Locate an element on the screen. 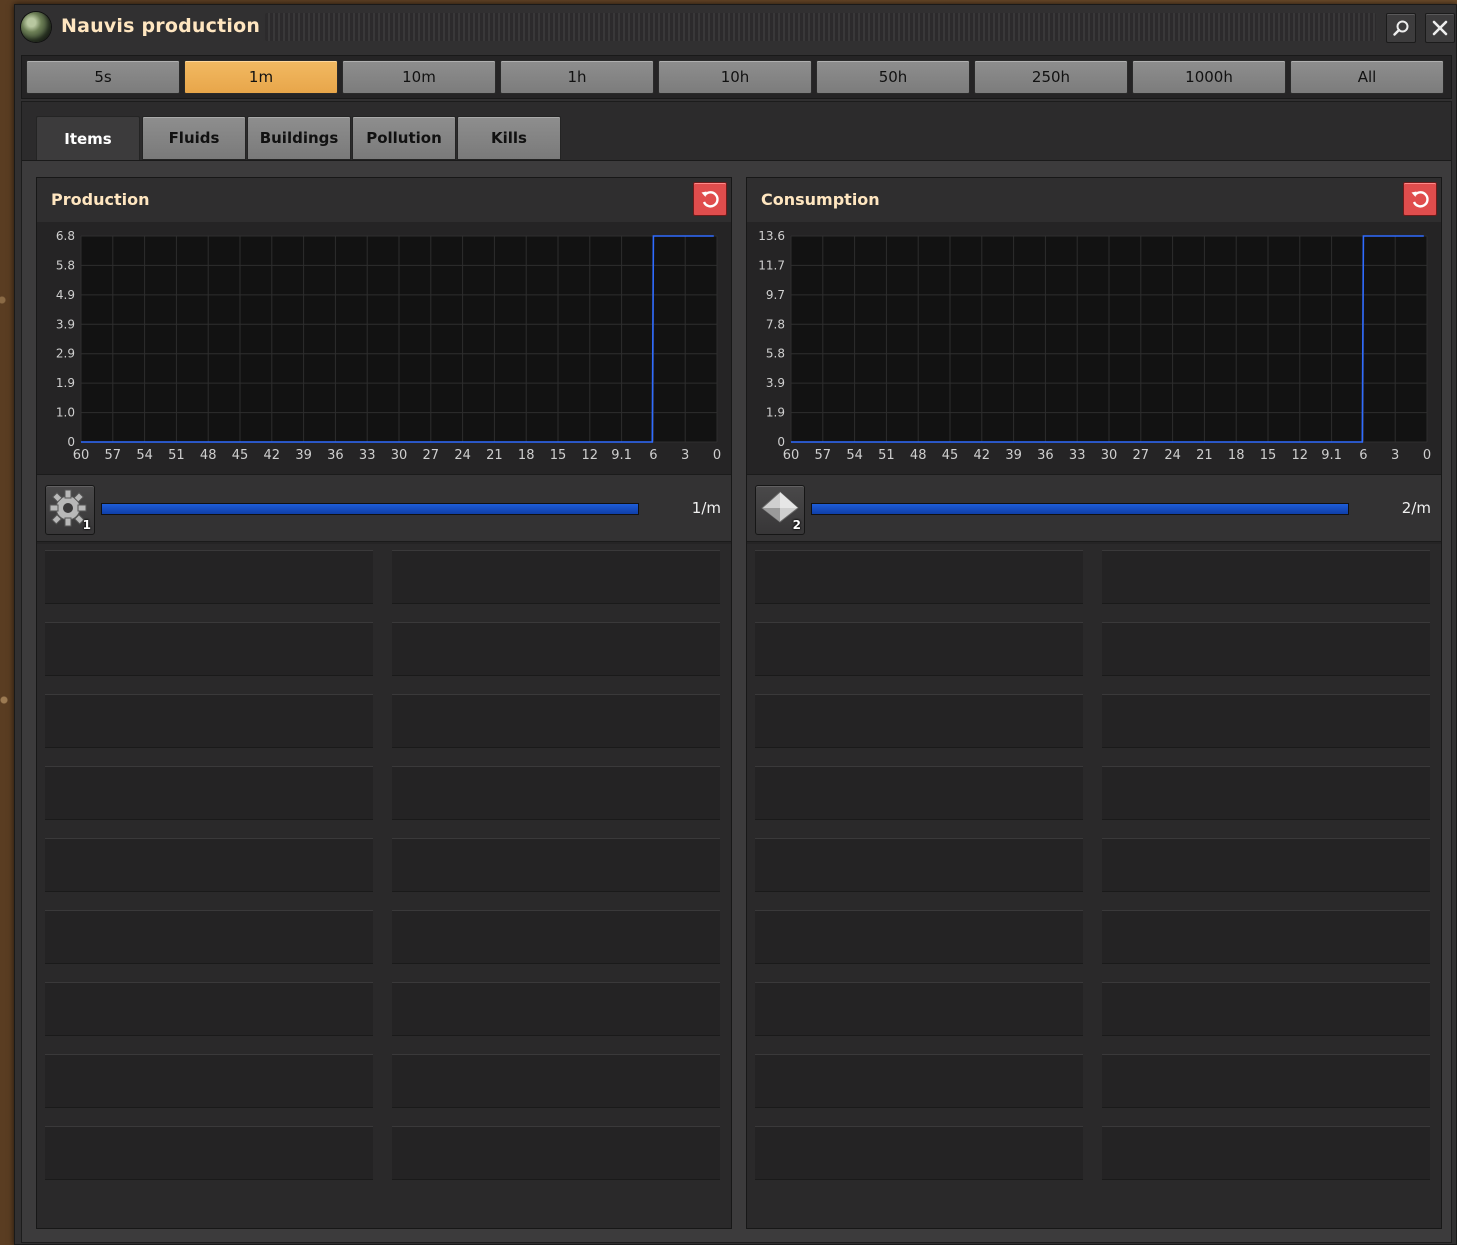 This screenshot has height=1245, width=1457. time-button-1m: 1m is located at coordinates (261, 77).